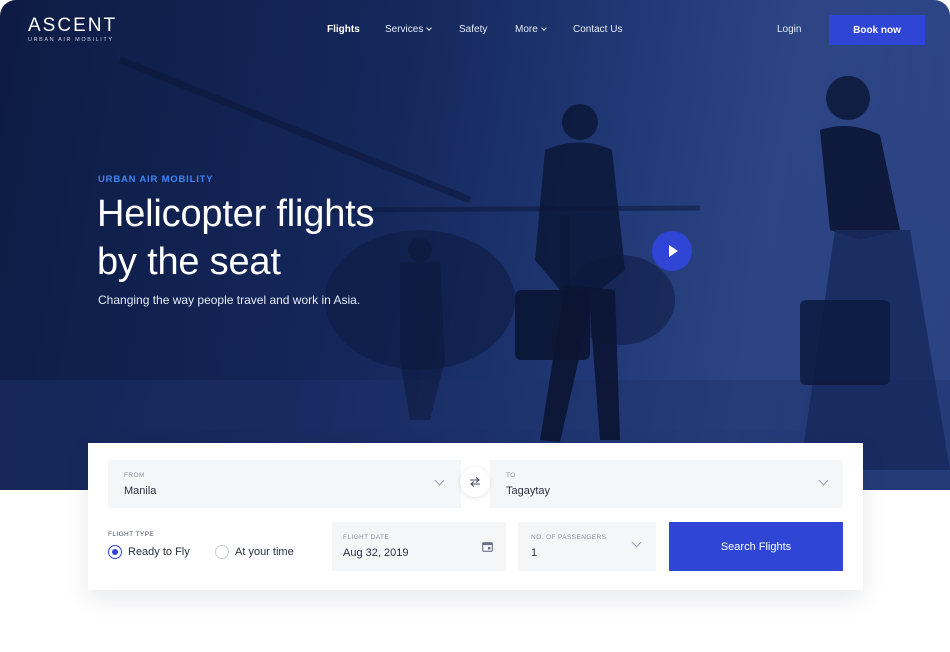  I want to click on passengers-value: 1, so click(534, 553).